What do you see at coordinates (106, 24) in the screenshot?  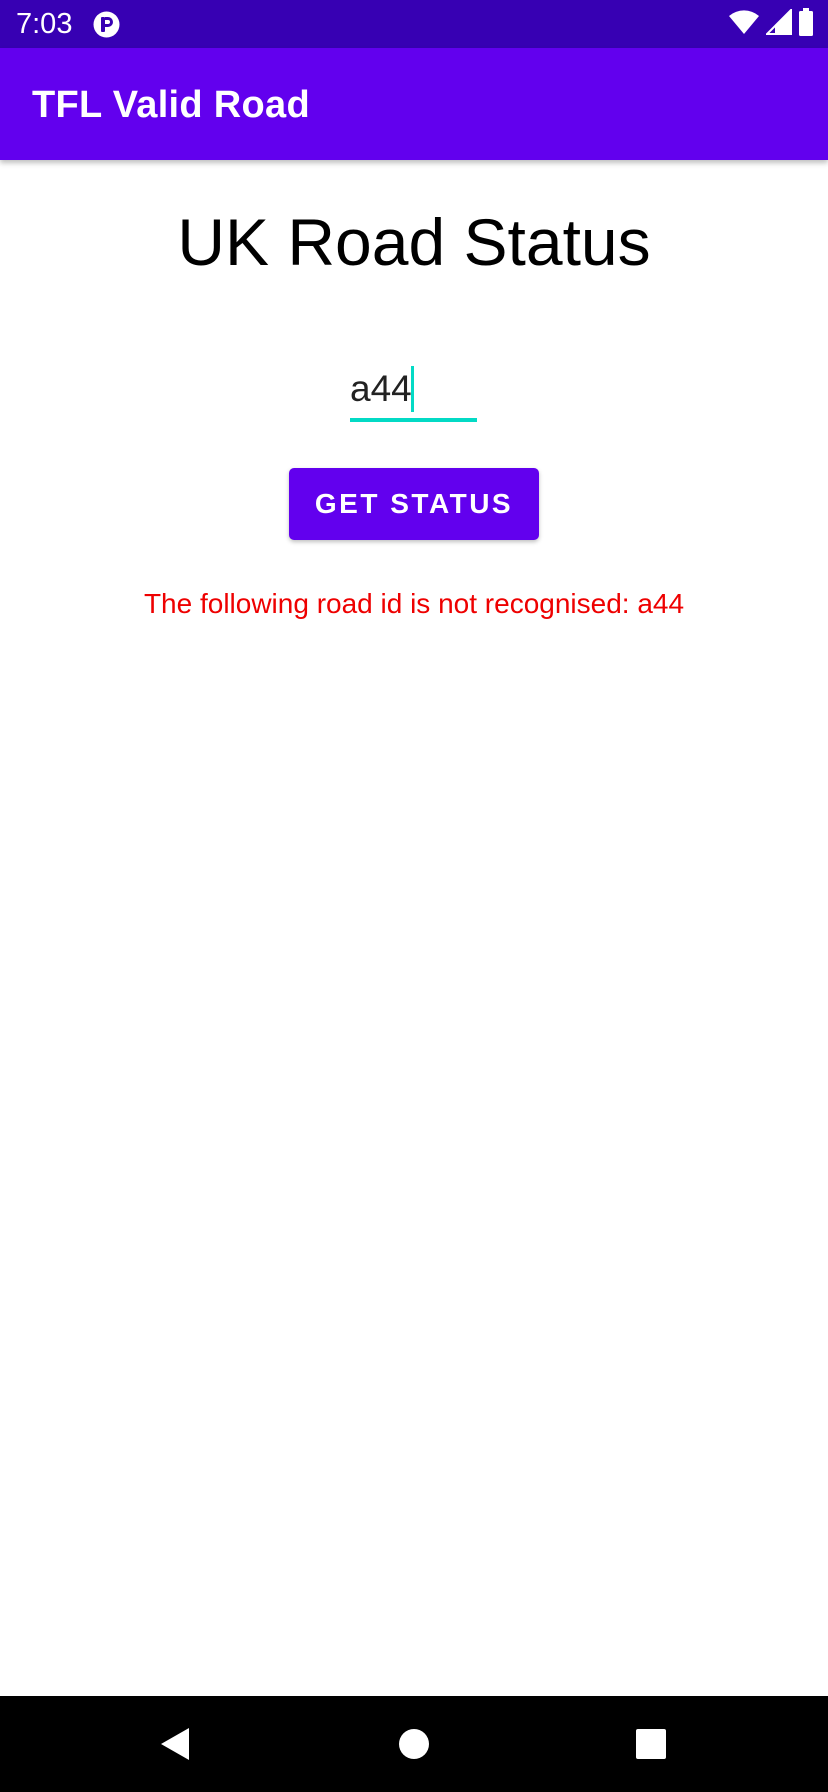 I see `app-notification-icon` at bounding box center [106, 24].